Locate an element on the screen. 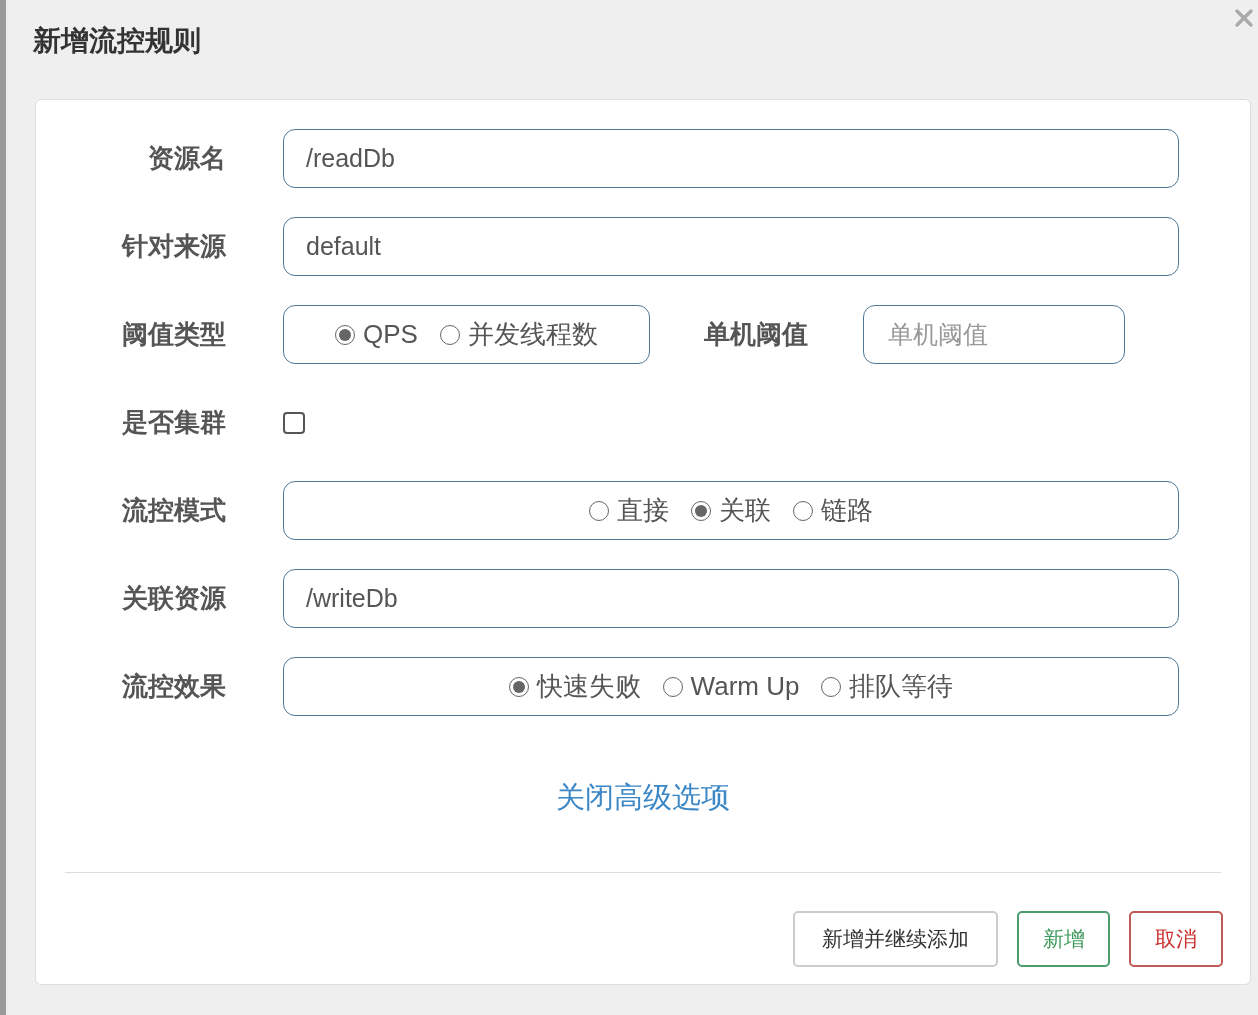  field-label: 针对来源 is located at coordinates (173, 246).